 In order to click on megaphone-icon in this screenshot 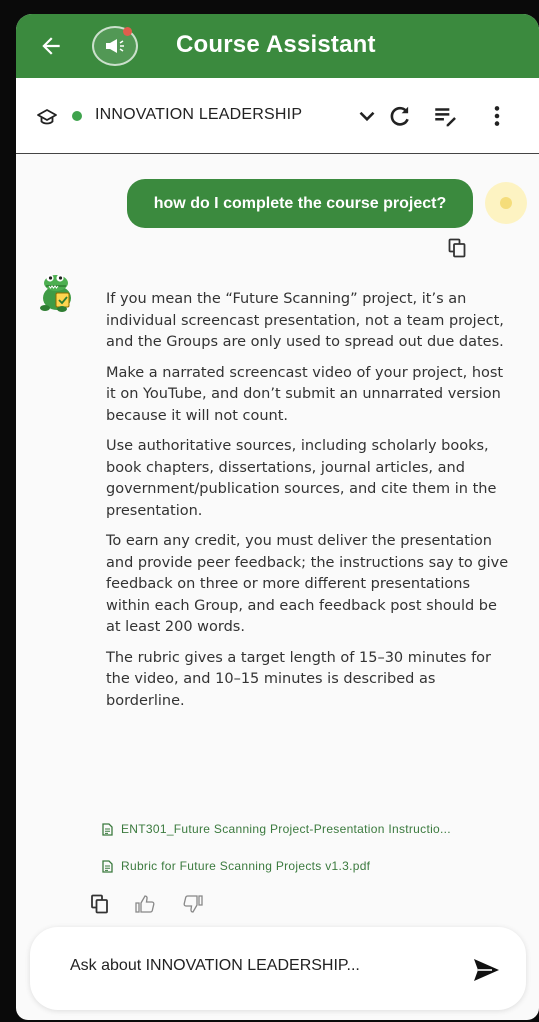, I will do `click(115, 46)`.